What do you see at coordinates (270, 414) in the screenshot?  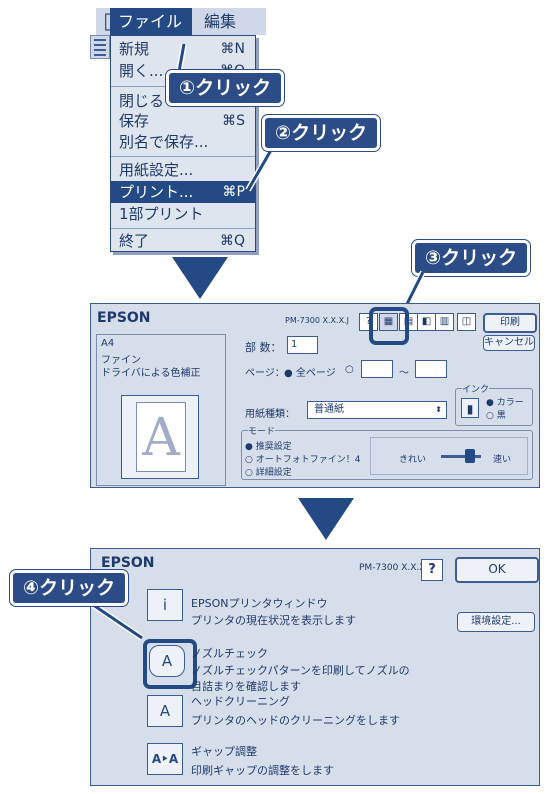 I see `media-type-label: 用紙種類：` at bounding box center [270, 414].